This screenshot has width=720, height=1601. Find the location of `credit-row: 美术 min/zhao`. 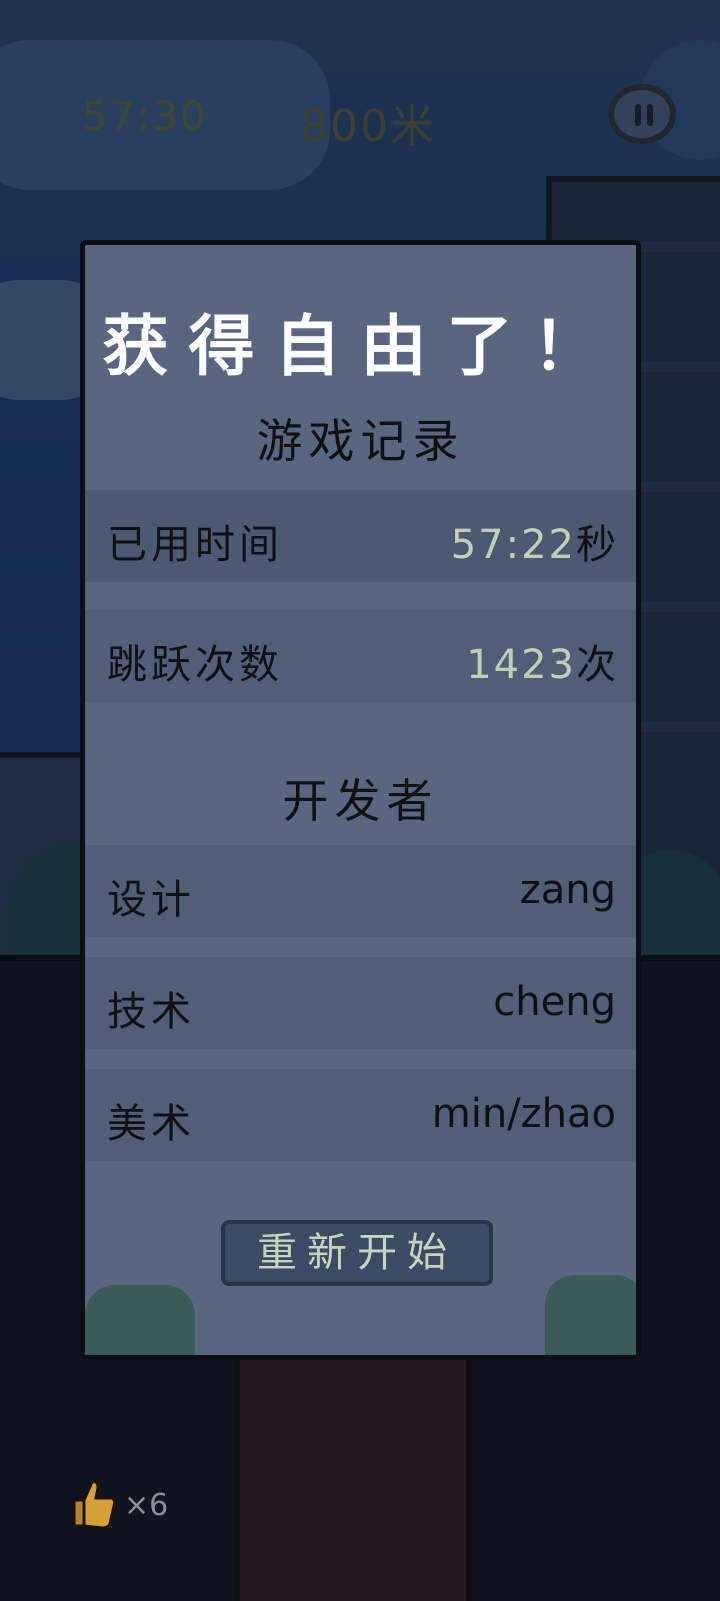

credit-row: 美术 min/zhao is located at coordinates (360, 1115).